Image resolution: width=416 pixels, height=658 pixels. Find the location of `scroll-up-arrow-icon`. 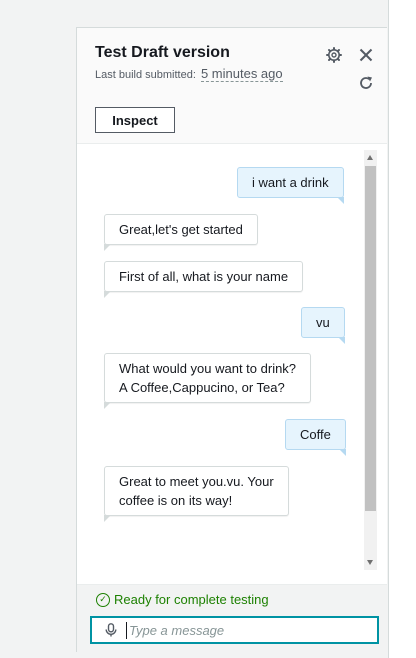

scroll-up-arrow-icon is located at coordinates (370, 157).